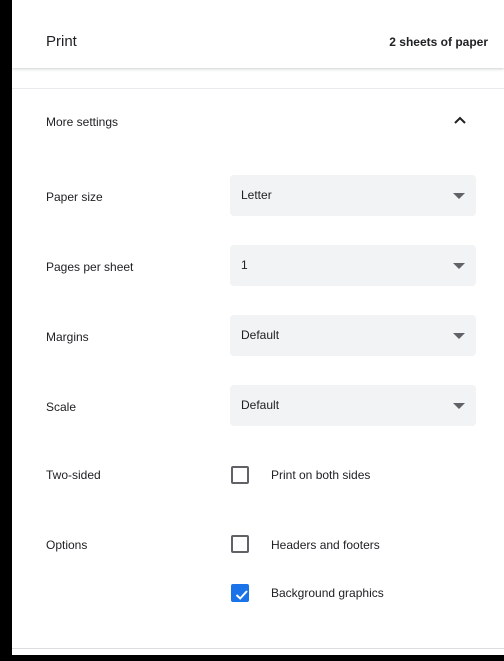  Describe the element at coordinates (325, 545) in the screenshot. I see `headers-footers-label: Headers and footers` at that location.